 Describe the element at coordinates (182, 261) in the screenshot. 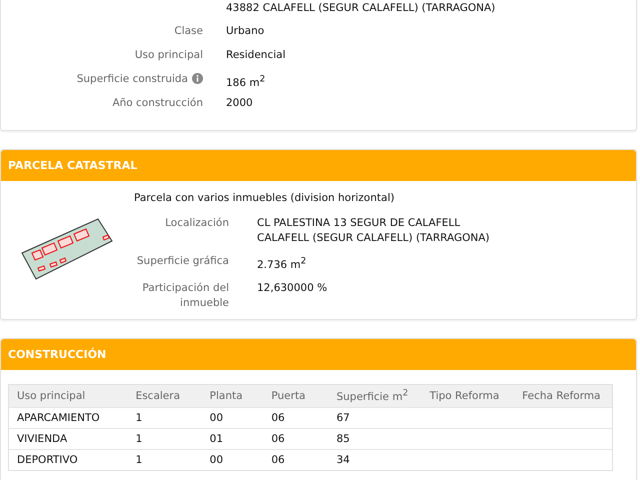

I see `field-label: Superficie gráfica` at that location.